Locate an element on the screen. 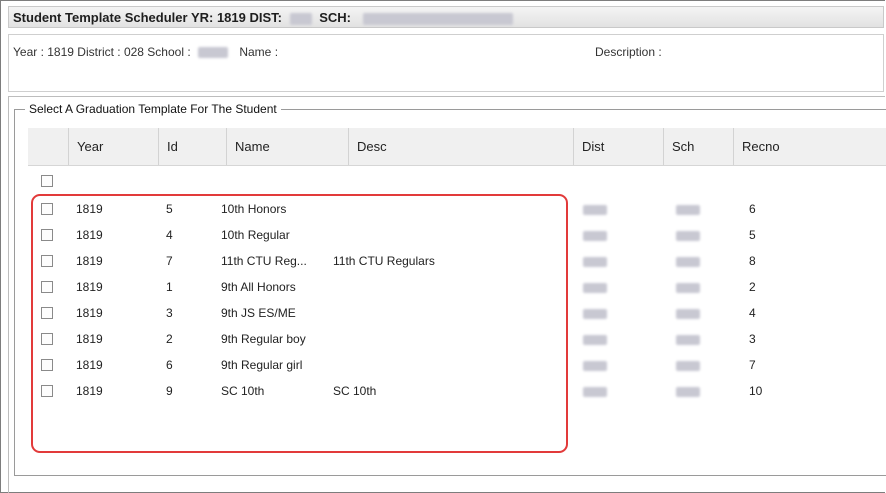  cell-desc: SC 10th is located at coordinates (355, 391).